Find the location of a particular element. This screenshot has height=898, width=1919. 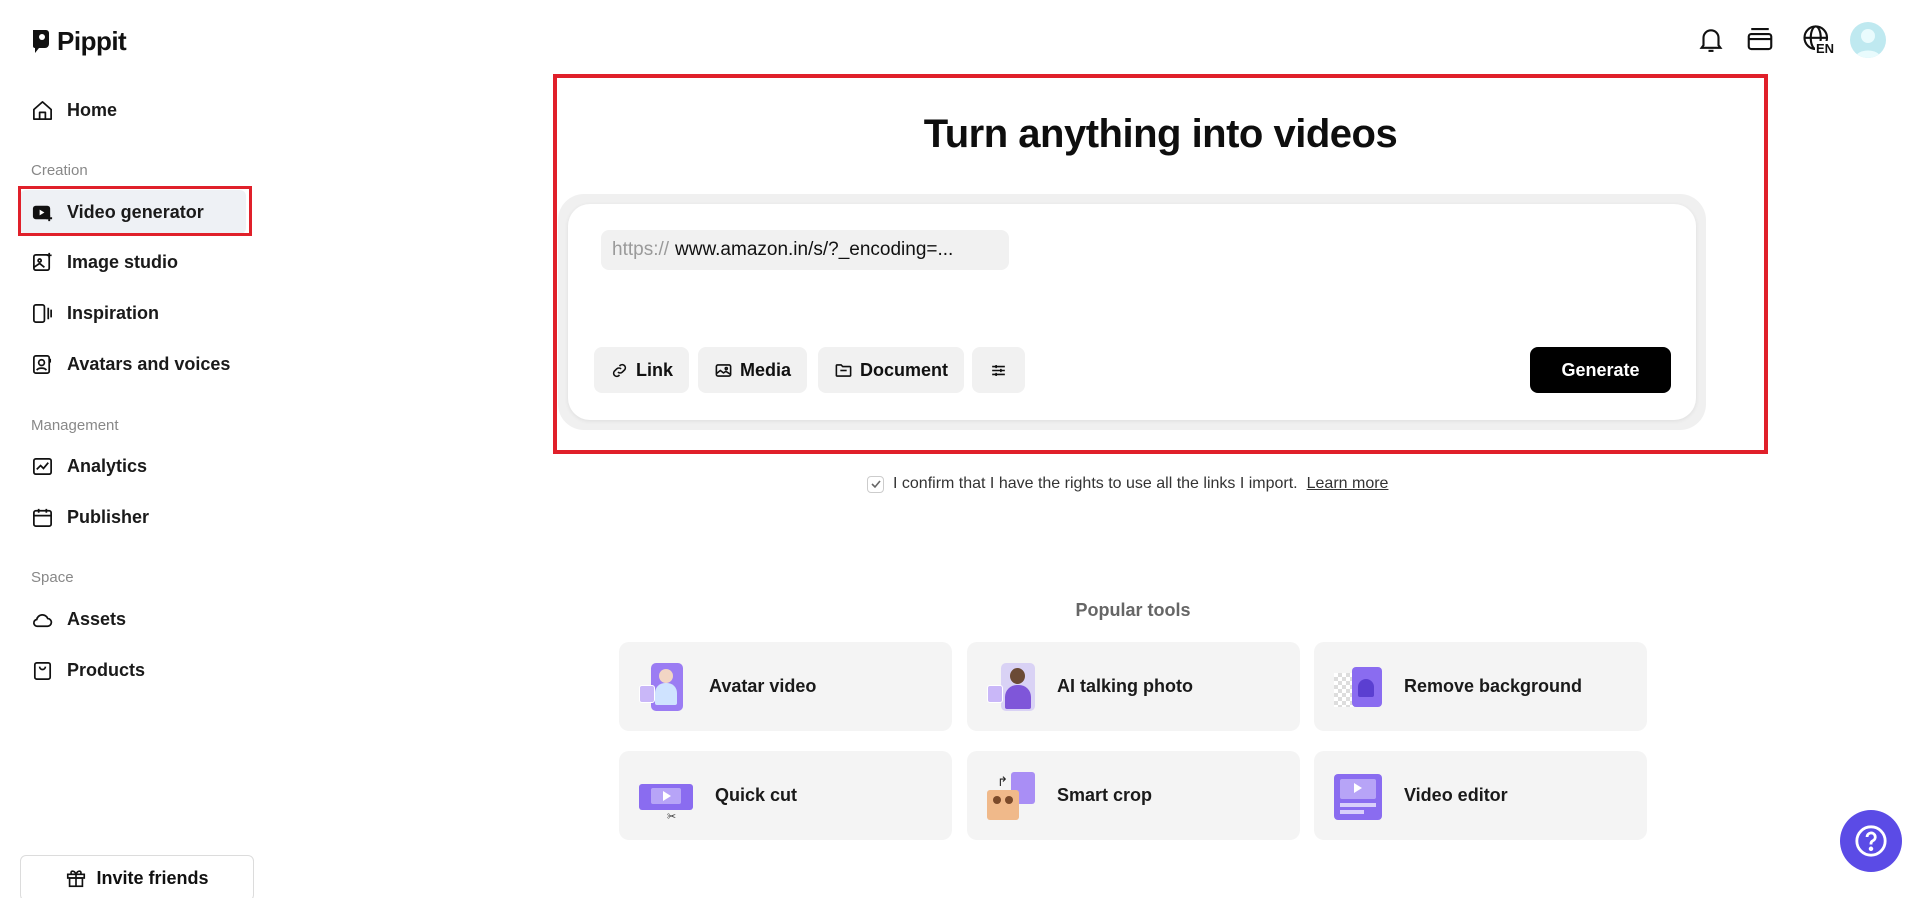

help-button is located at coordinates (1871, 841).